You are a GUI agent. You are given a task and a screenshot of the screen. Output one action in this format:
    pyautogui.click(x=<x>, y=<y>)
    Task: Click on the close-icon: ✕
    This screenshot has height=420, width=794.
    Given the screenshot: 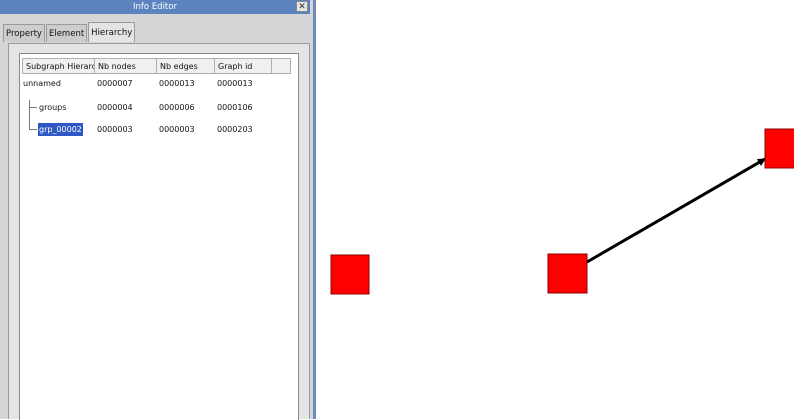 What is the action you would take?
    pyautogui.click(x=302, y=7)
    